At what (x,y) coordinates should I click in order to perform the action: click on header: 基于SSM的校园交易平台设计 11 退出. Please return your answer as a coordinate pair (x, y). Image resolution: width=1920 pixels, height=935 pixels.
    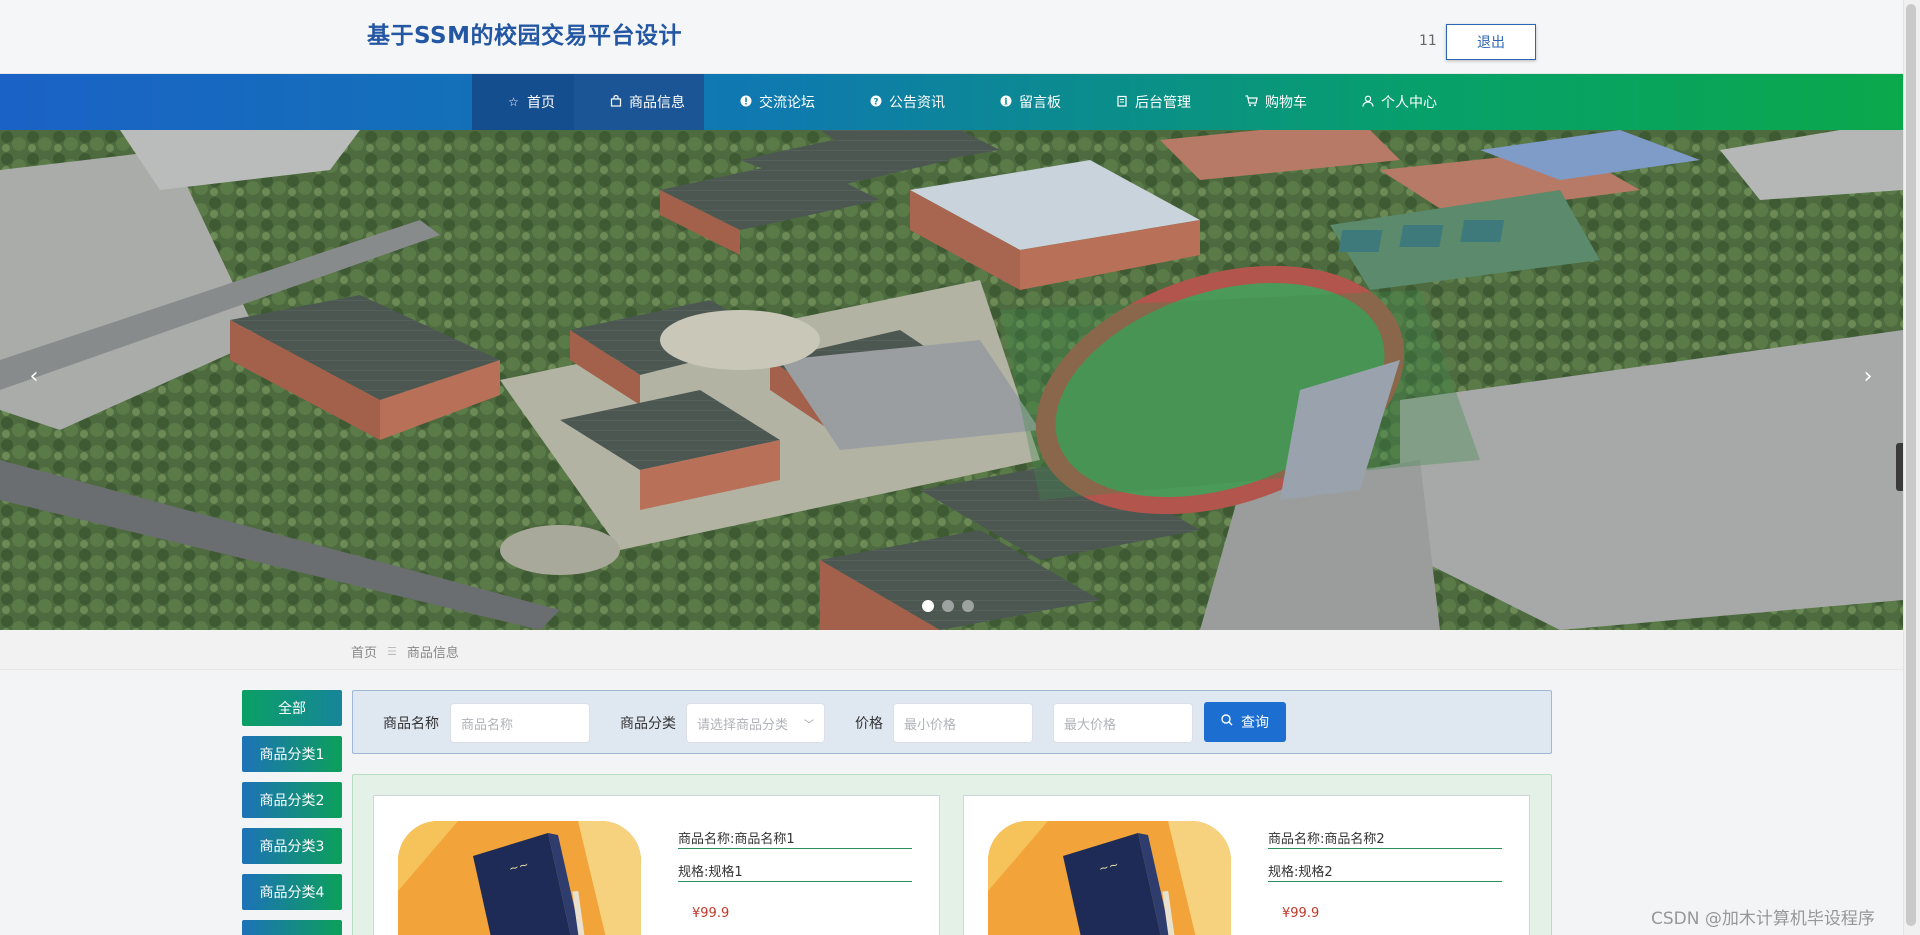
    Looking at the image, I should click on (951, 37).